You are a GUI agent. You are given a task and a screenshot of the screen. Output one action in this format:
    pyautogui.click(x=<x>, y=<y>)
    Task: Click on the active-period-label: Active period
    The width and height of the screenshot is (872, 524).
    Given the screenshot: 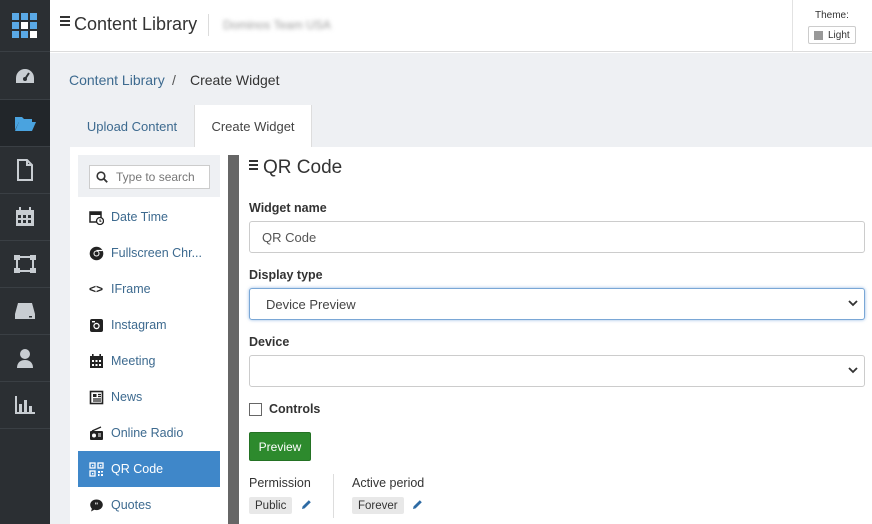 What is the action you would take?
    pyautogui.click(x=388, y=483)
    